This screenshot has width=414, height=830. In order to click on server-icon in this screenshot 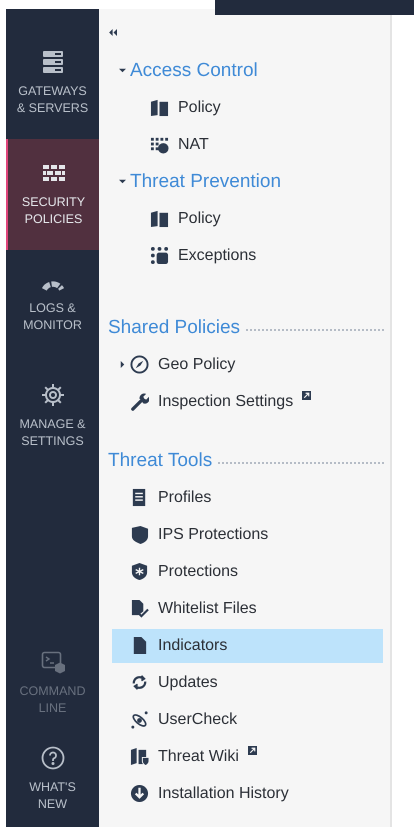, I will do `click(52, 62)`.